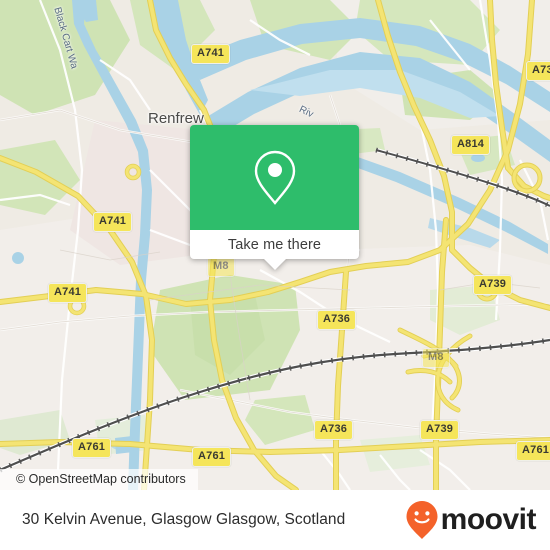  I want to click on osm-attribution: © OpenStreetMap contributors, so click(99, 479).